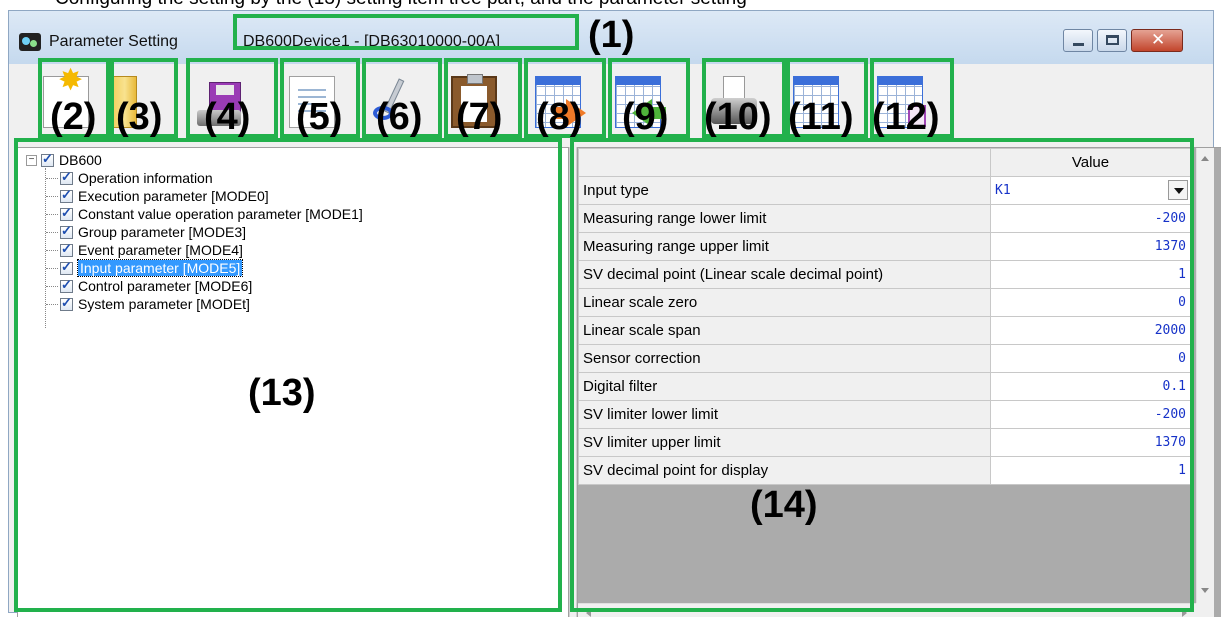  Describe the element at coordinates (645, 117) in the screenshot. I see `callout-9: (9)` at that location.